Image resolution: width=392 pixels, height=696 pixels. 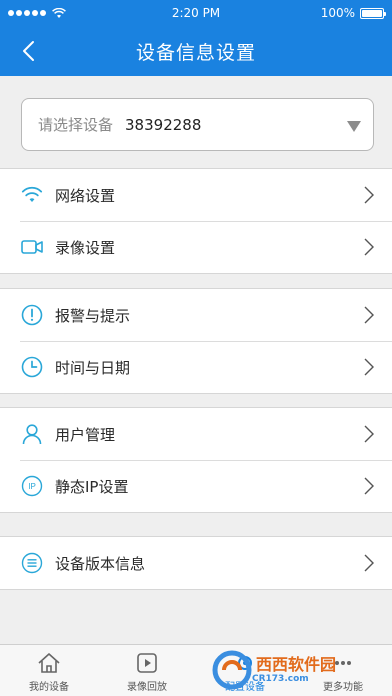 I want to click on menu-item-label: 静态IP设置, so click(x=92, y=486).